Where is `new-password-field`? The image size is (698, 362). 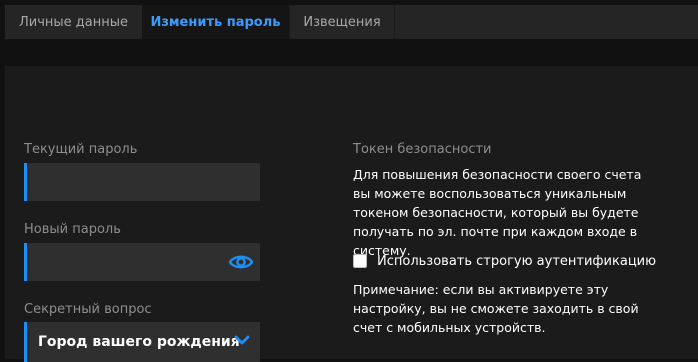 new-password-field is located at coordinates (142, 262).